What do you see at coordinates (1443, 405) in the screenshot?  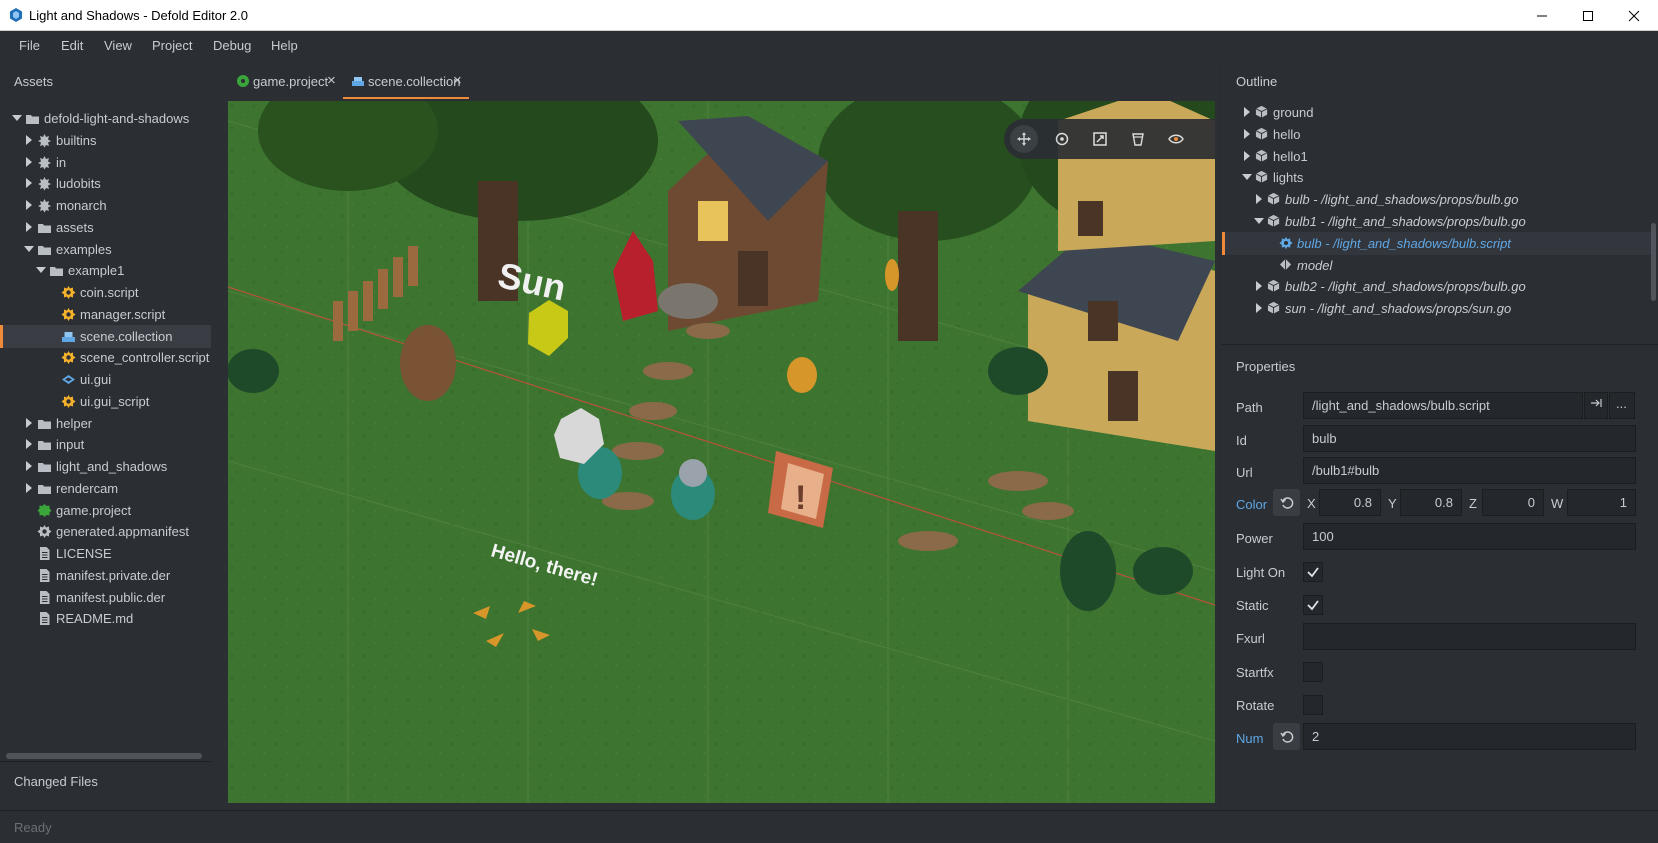 I see `path-field: /light_and_shadows/bulb.script` at bounding box center [1443, 405].